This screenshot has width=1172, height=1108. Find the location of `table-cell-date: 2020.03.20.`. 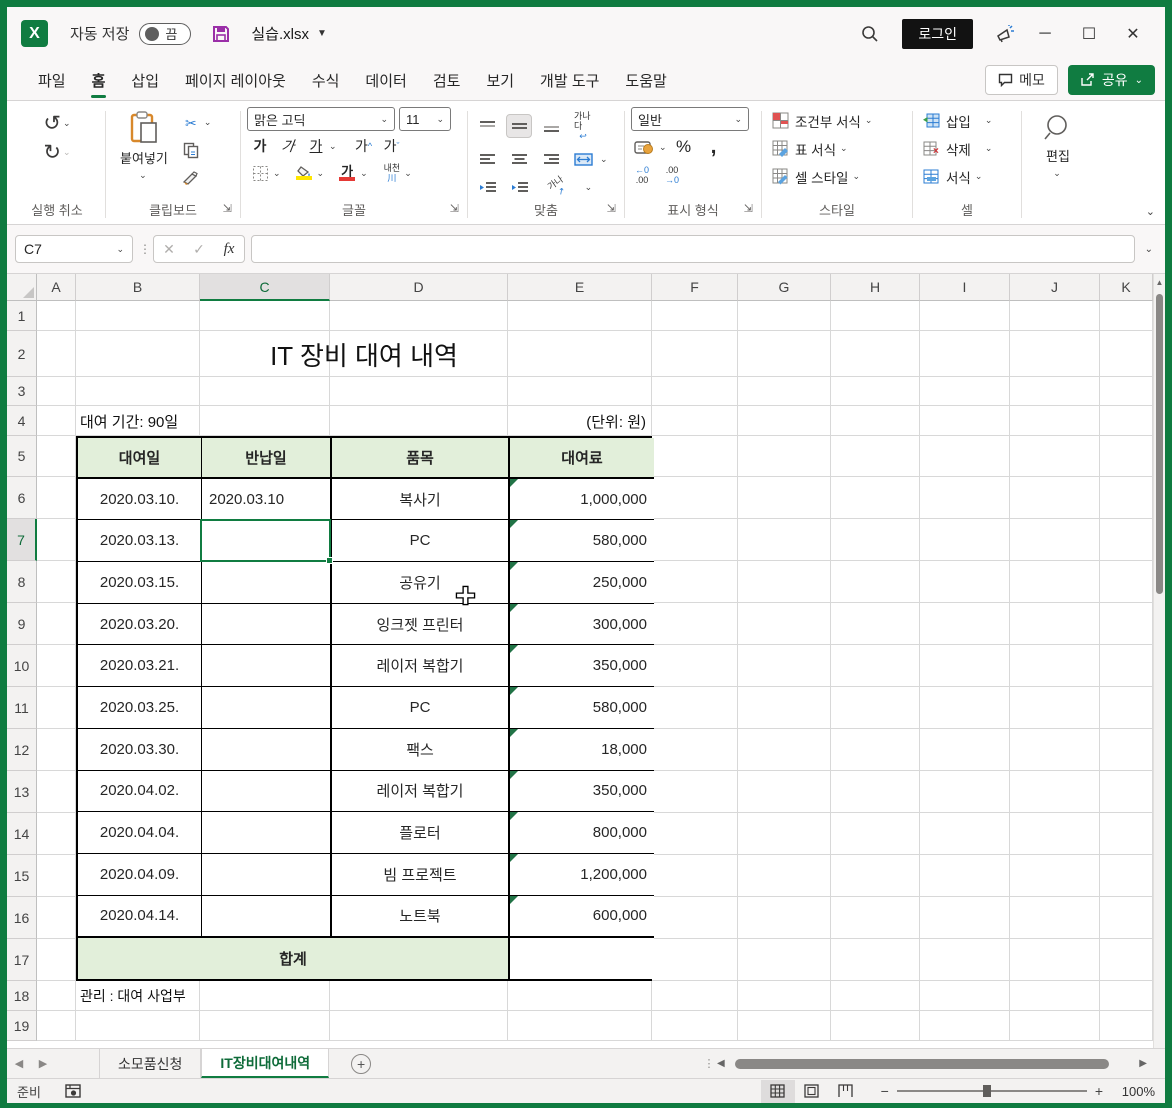

table-cell-date: 2020.03.20. is located at coordinates (140, 624).